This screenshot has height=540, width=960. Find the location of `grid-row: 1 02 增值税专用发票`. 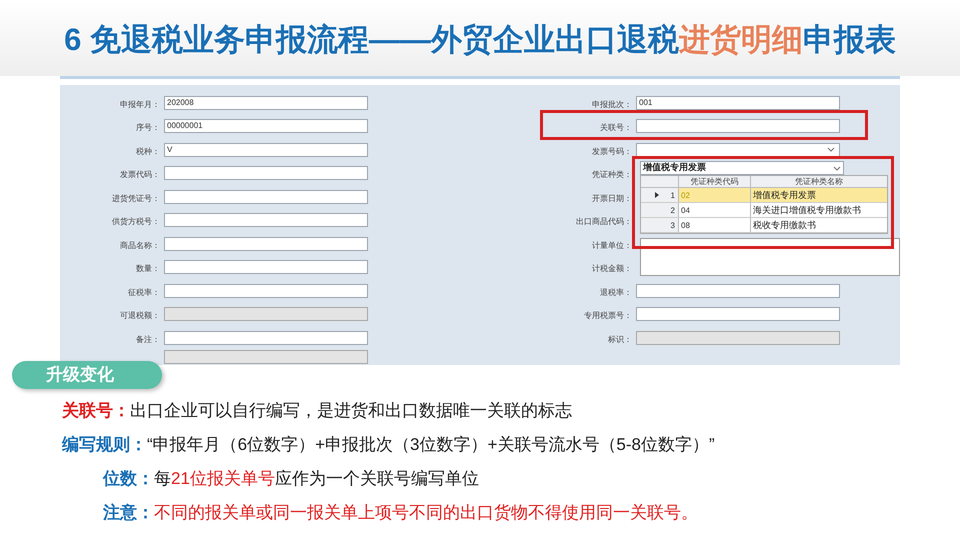

grid-row: 1 02 增值税专用发票 is located at coordinates (764, 195).